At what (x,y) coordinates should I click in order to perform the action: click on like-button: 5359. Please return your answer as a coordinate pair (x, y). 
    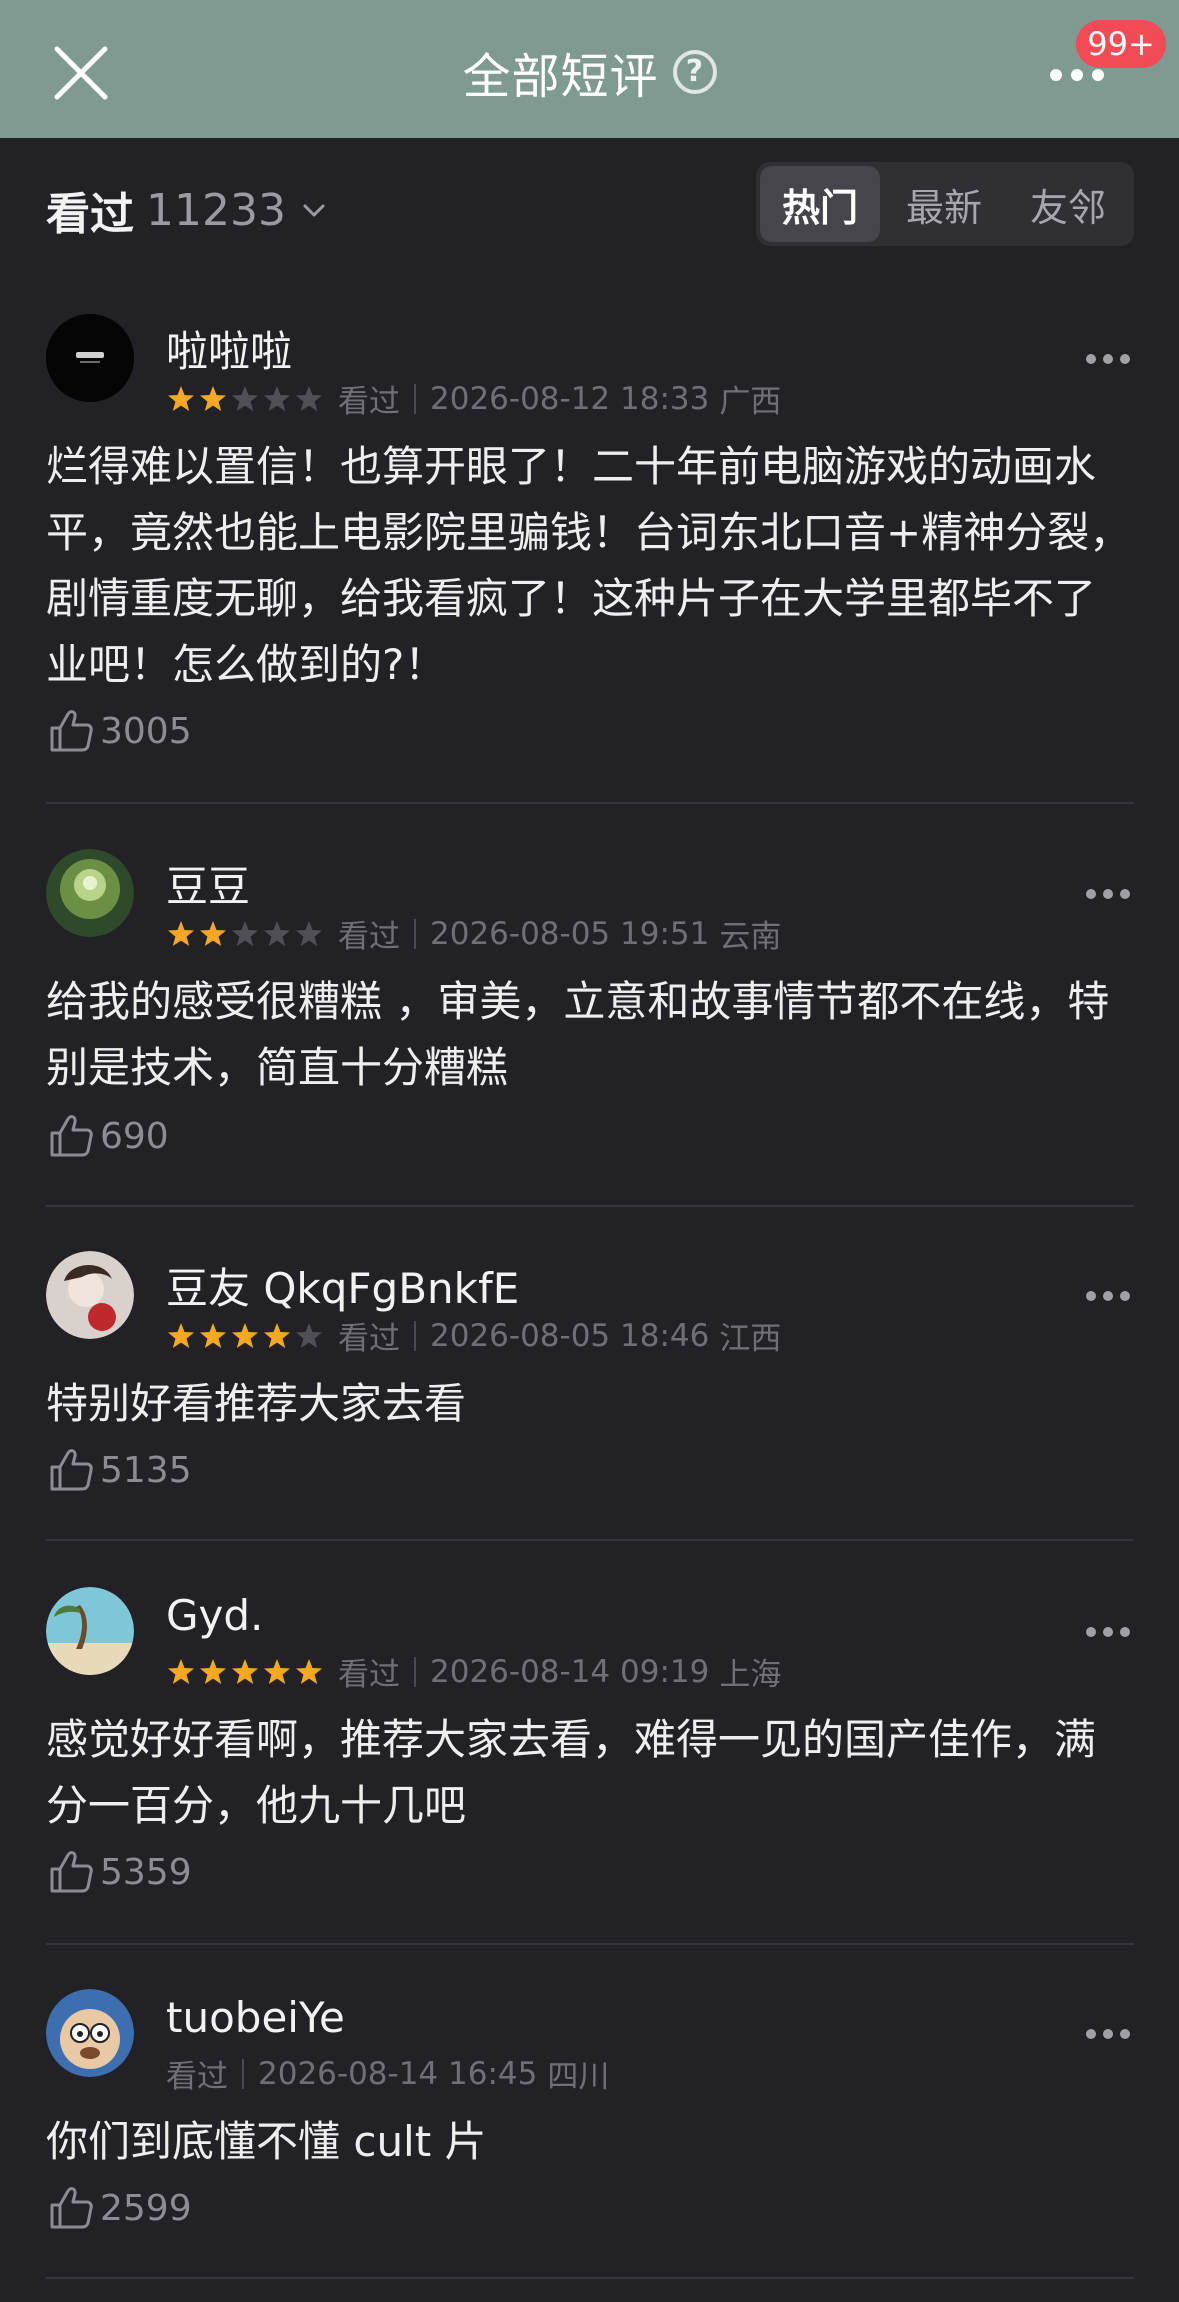
    Looking at the image, I should click on (119, 1872).